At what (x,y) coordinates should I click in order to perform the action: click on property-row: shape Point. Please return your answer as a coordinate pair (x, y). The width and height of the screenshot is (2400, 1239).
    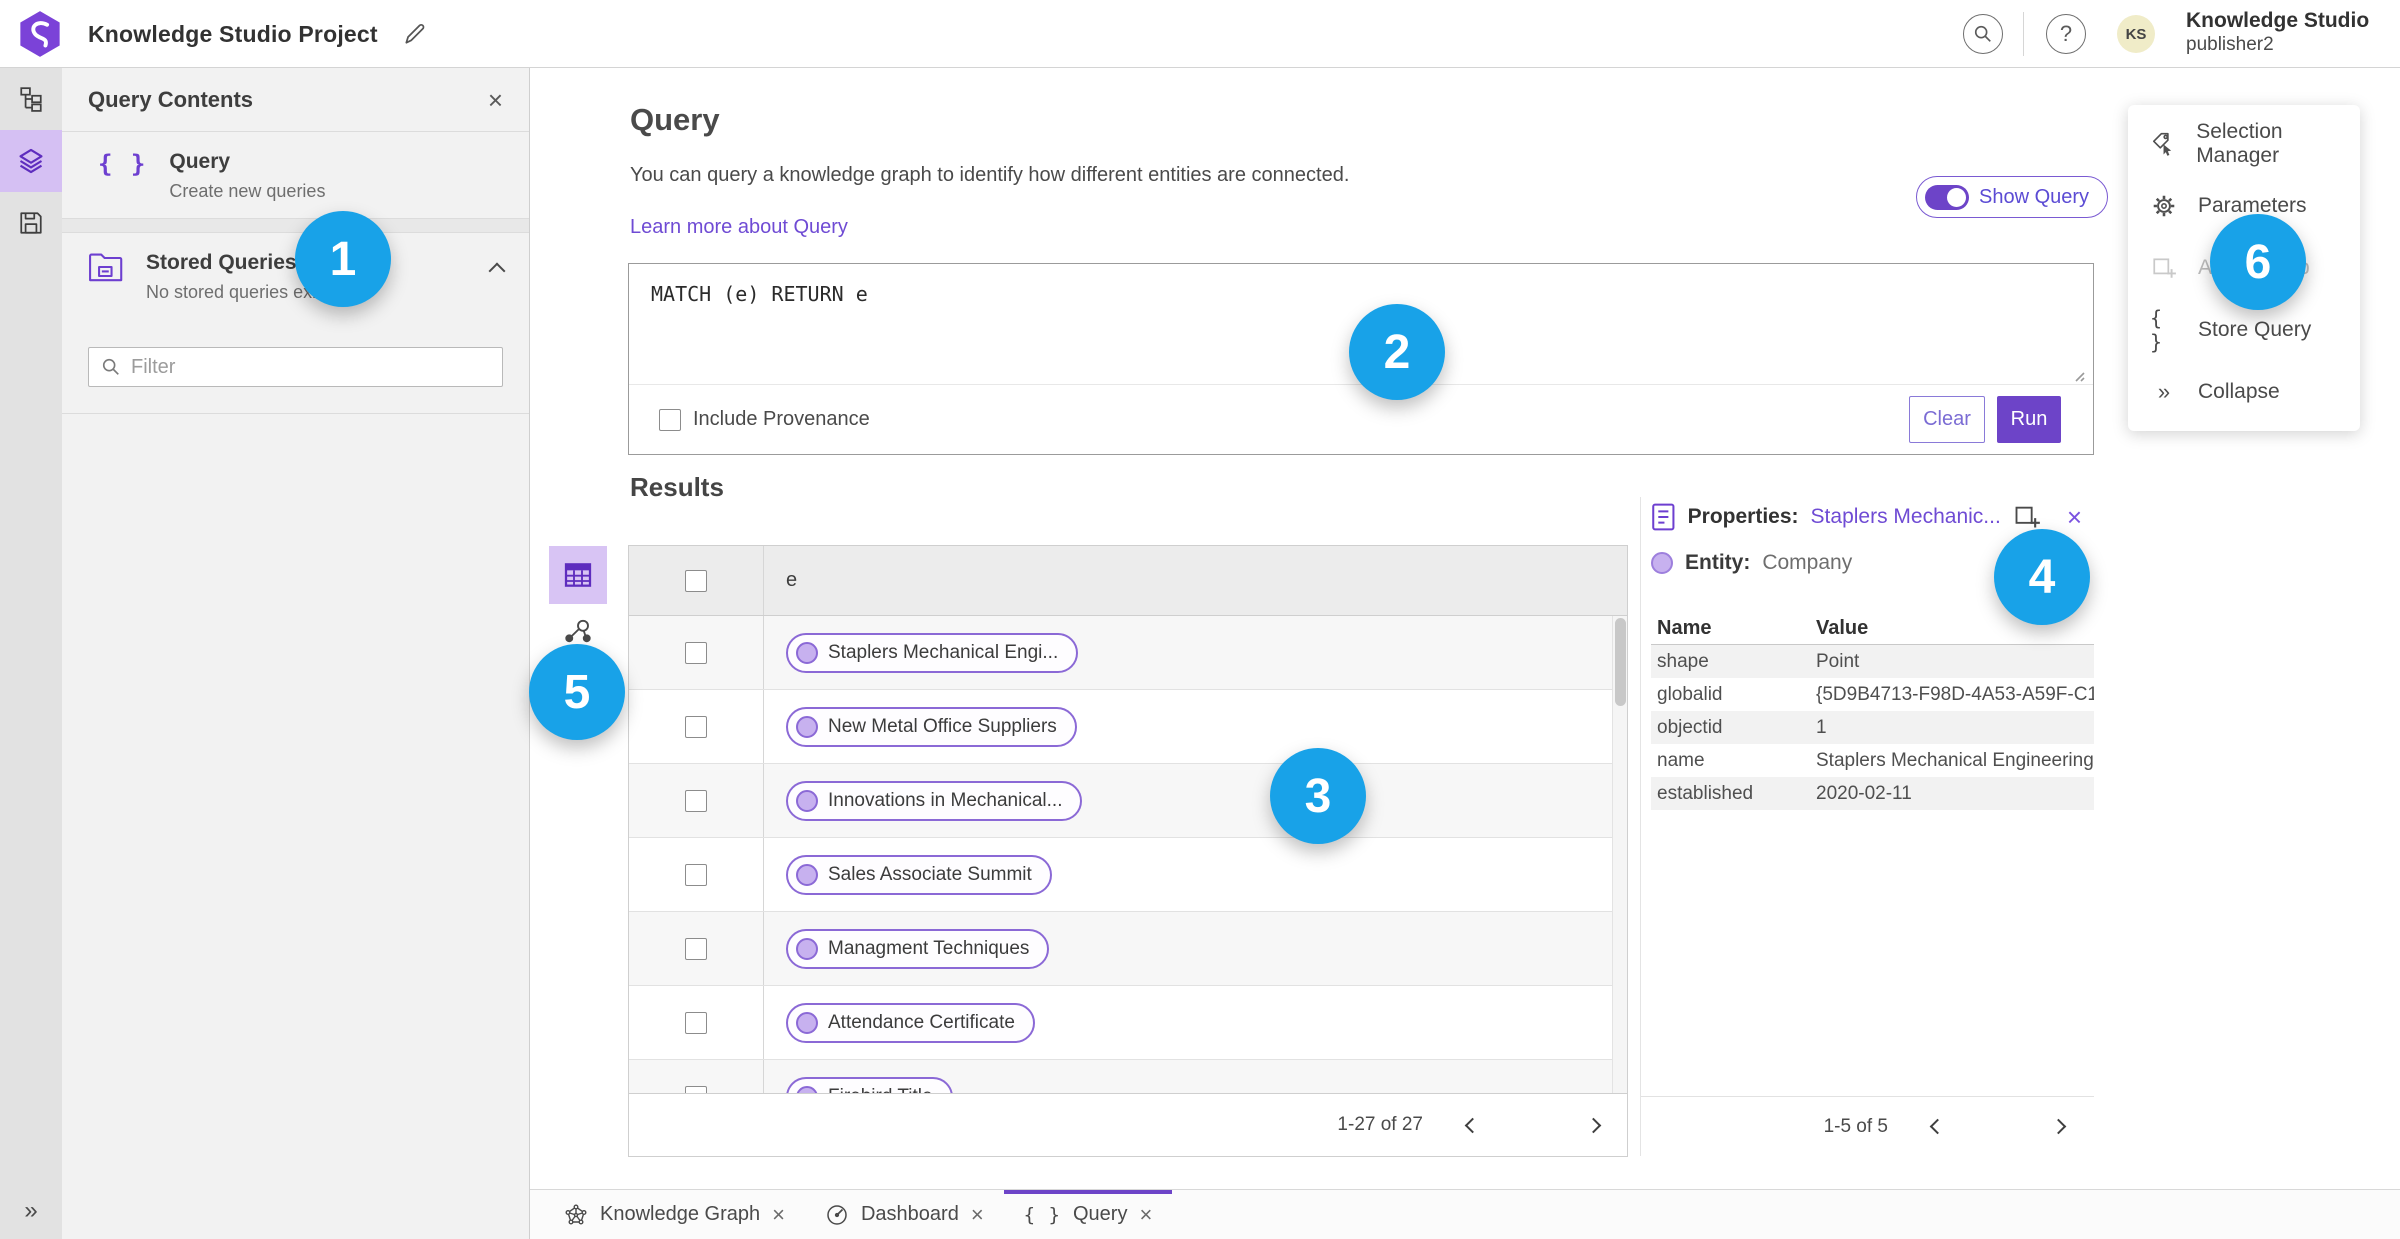
    Looking at the image, I should click on (1872, 661).